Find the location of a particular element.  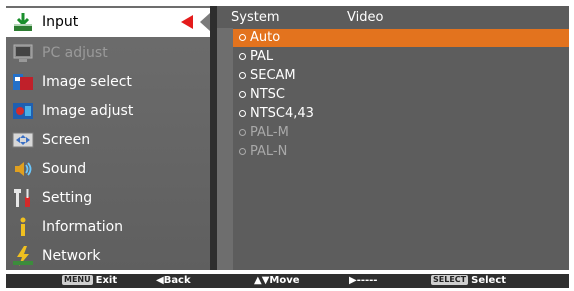

menu-item-input: Input is located at coordinates (108, 22).